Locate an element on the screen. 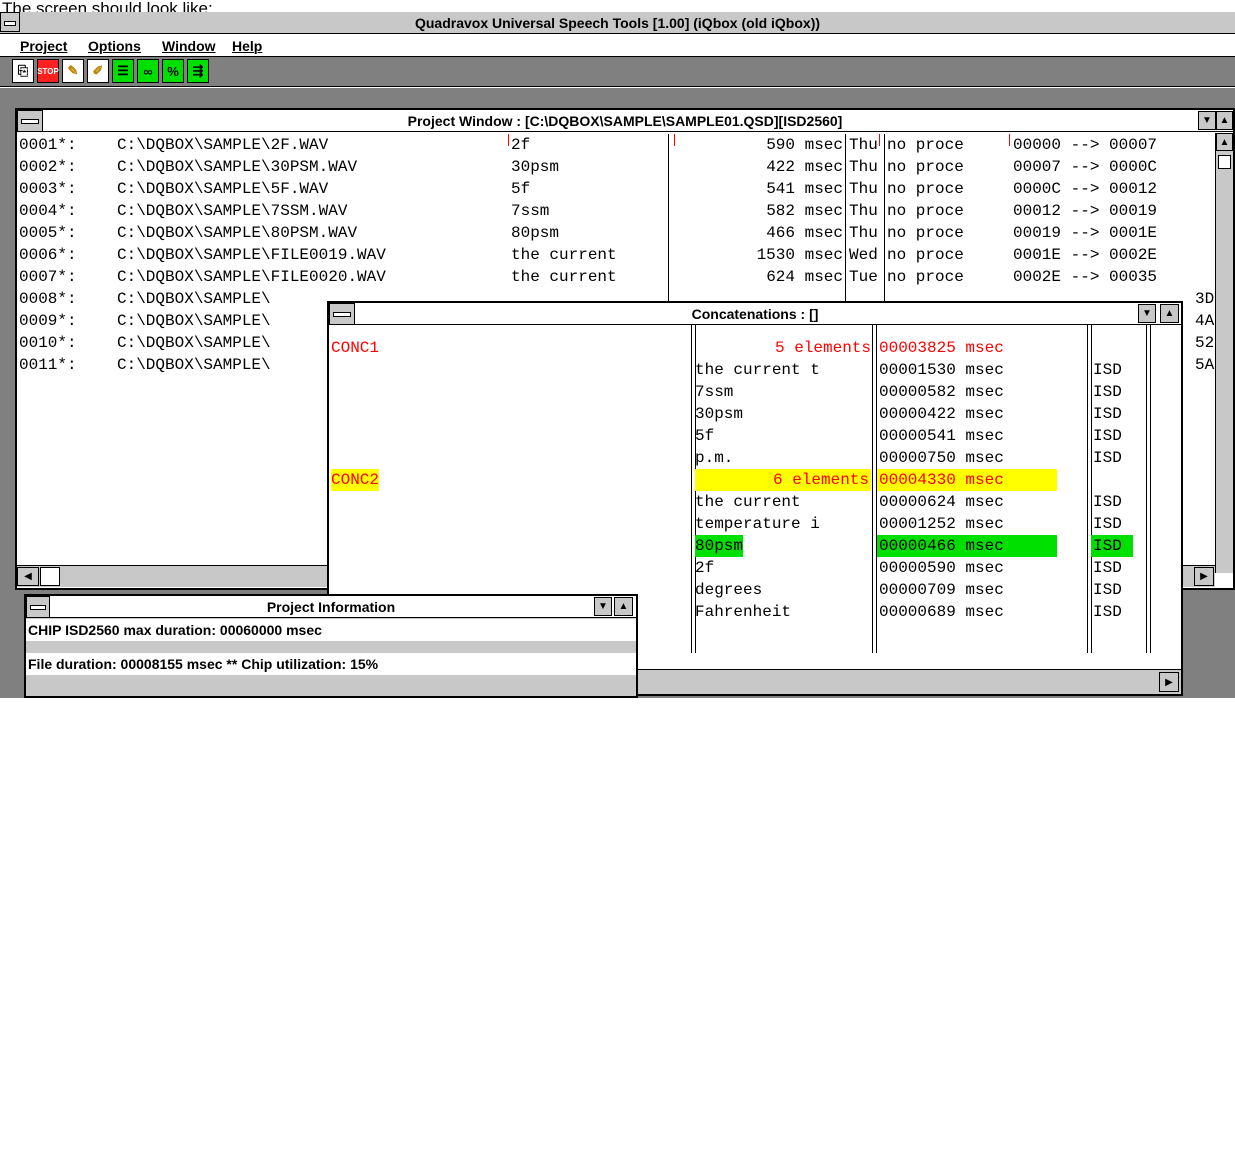  menu-window: Window is located at coordinates (189, 46).